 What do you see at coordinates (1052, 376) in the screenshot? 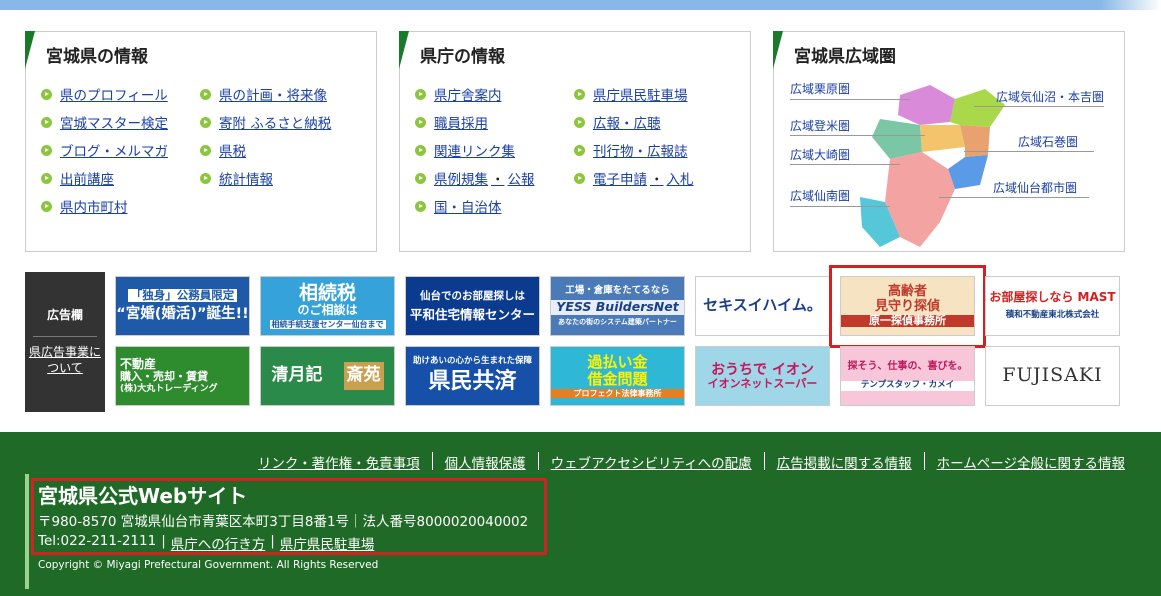
I see `ad-banner-fujisaki: FUJISAKI` at bounding box center [1052, 376].